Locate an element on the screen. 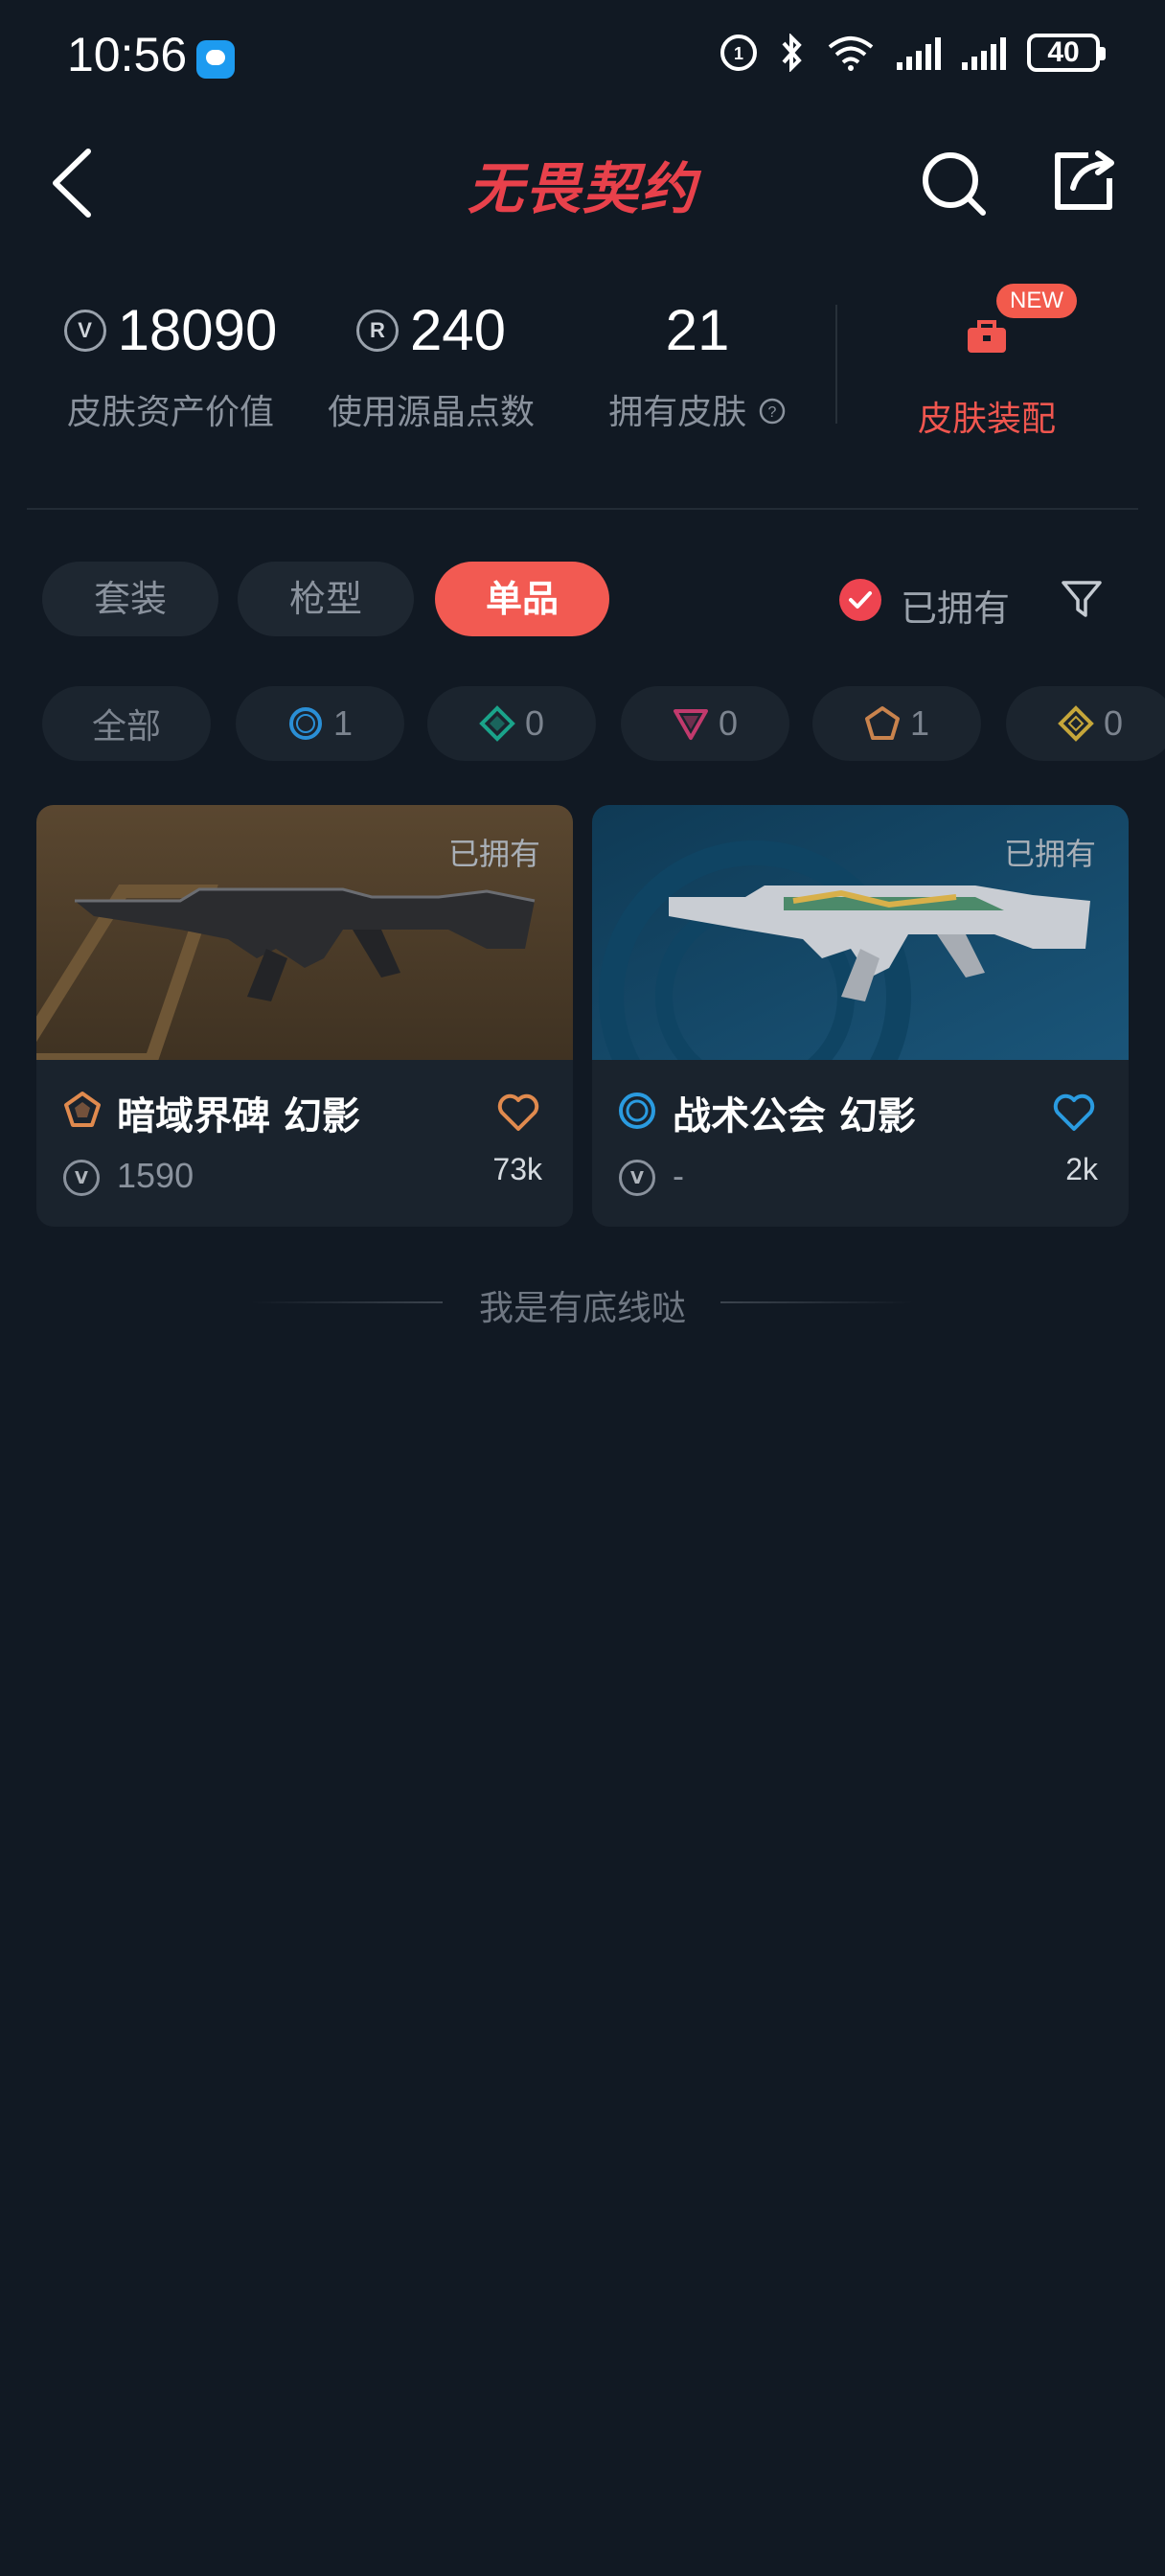 The image size is (1165, 2576). svg-text: 1 is located at coordinates (738, 53).